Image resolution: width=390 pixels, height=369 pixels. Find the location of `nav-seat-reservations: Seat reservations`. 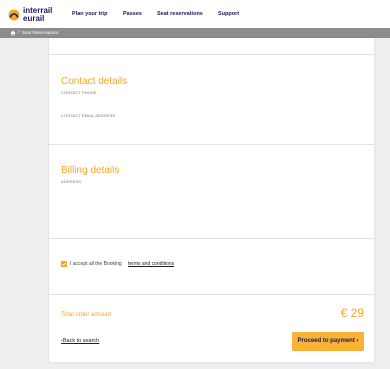

nav-seat-reservations: Seat reservations is located at coordinates (180, 14).